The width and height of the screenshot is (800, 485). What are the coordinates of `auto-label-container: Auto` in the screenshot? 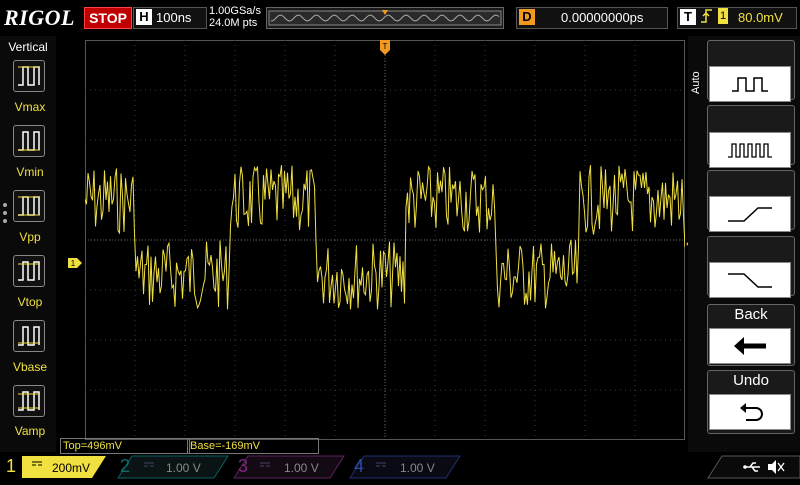 It's located at (695, 76).